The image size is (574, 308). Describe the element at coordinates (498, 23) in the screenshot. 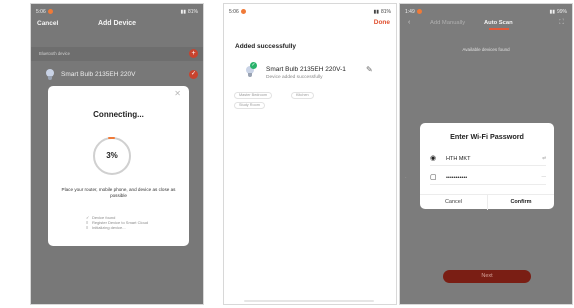

I see `tab-auto-scan: Auto Scan` at that location.